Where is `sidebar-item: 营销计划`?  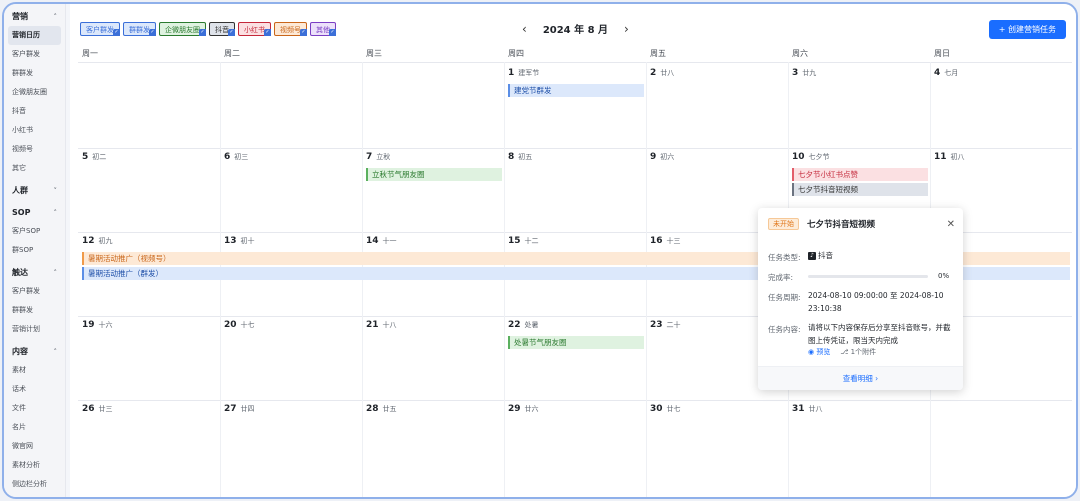
sidebar-item: 营销计划 is located at coordinates (34, 329).